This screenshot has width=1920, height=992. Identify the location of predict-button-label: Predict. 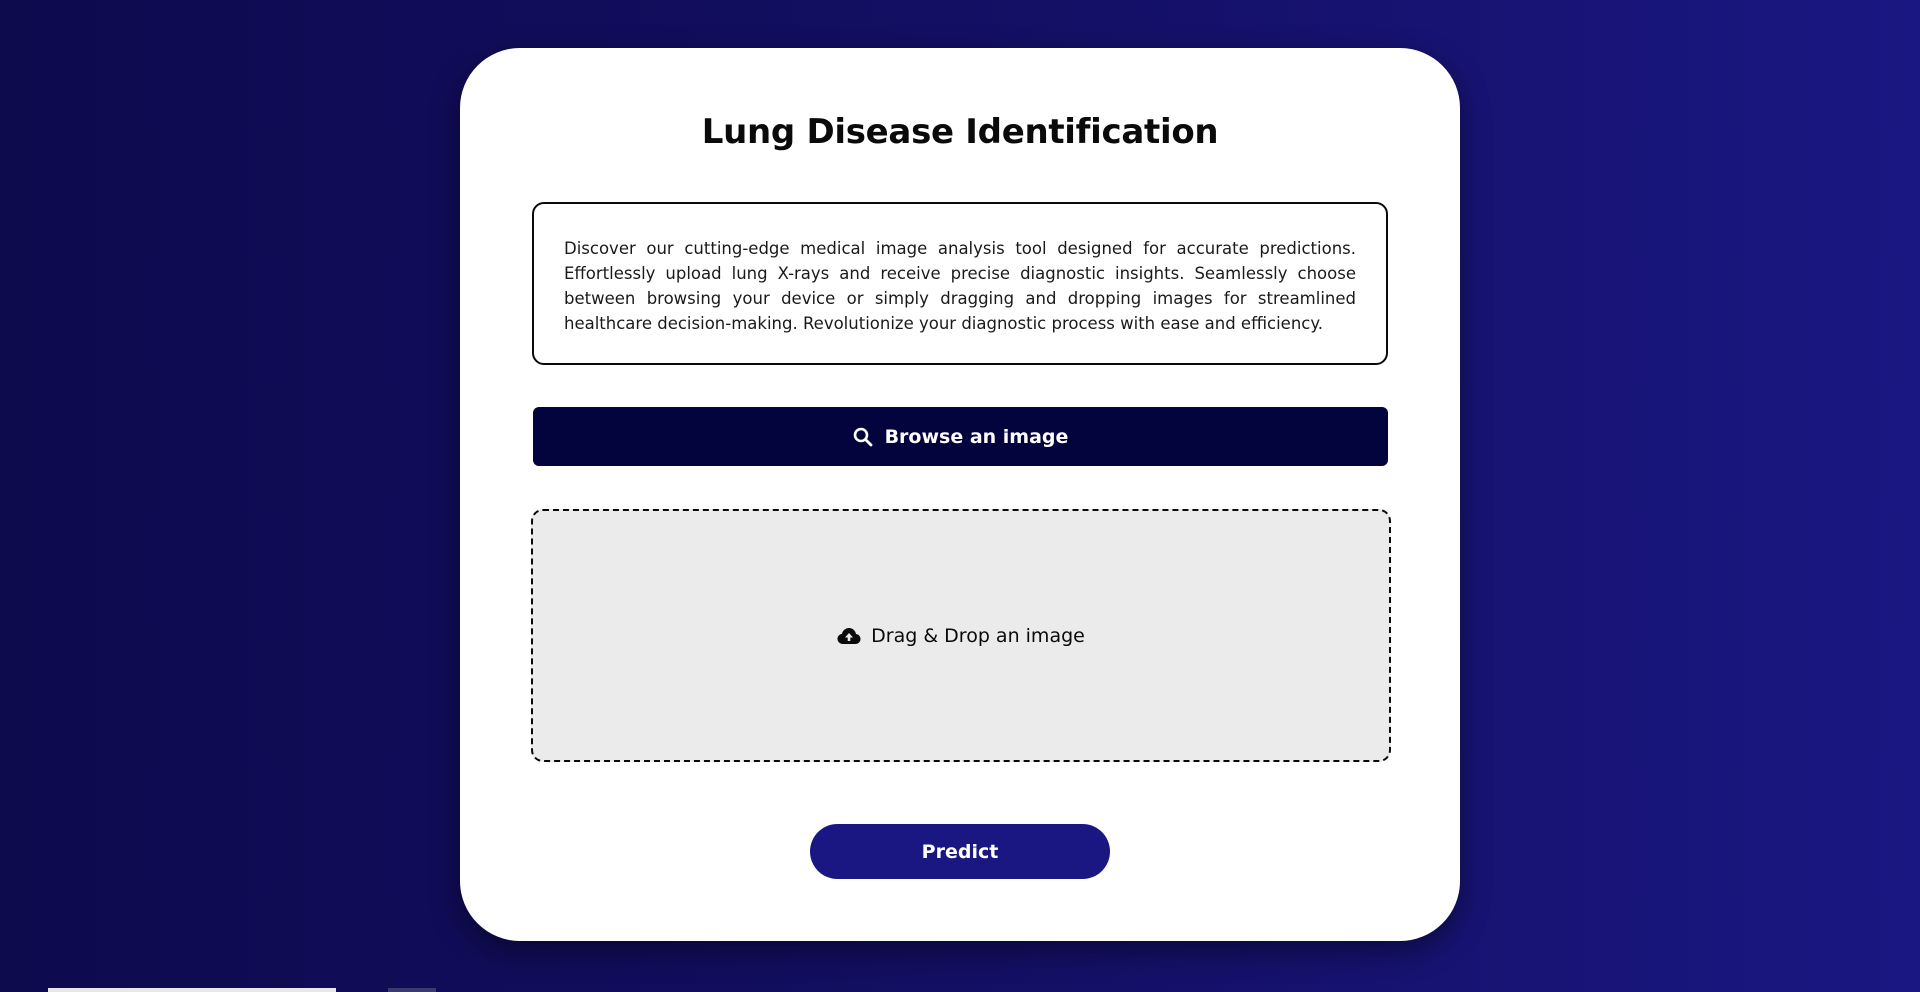
(960, 851).